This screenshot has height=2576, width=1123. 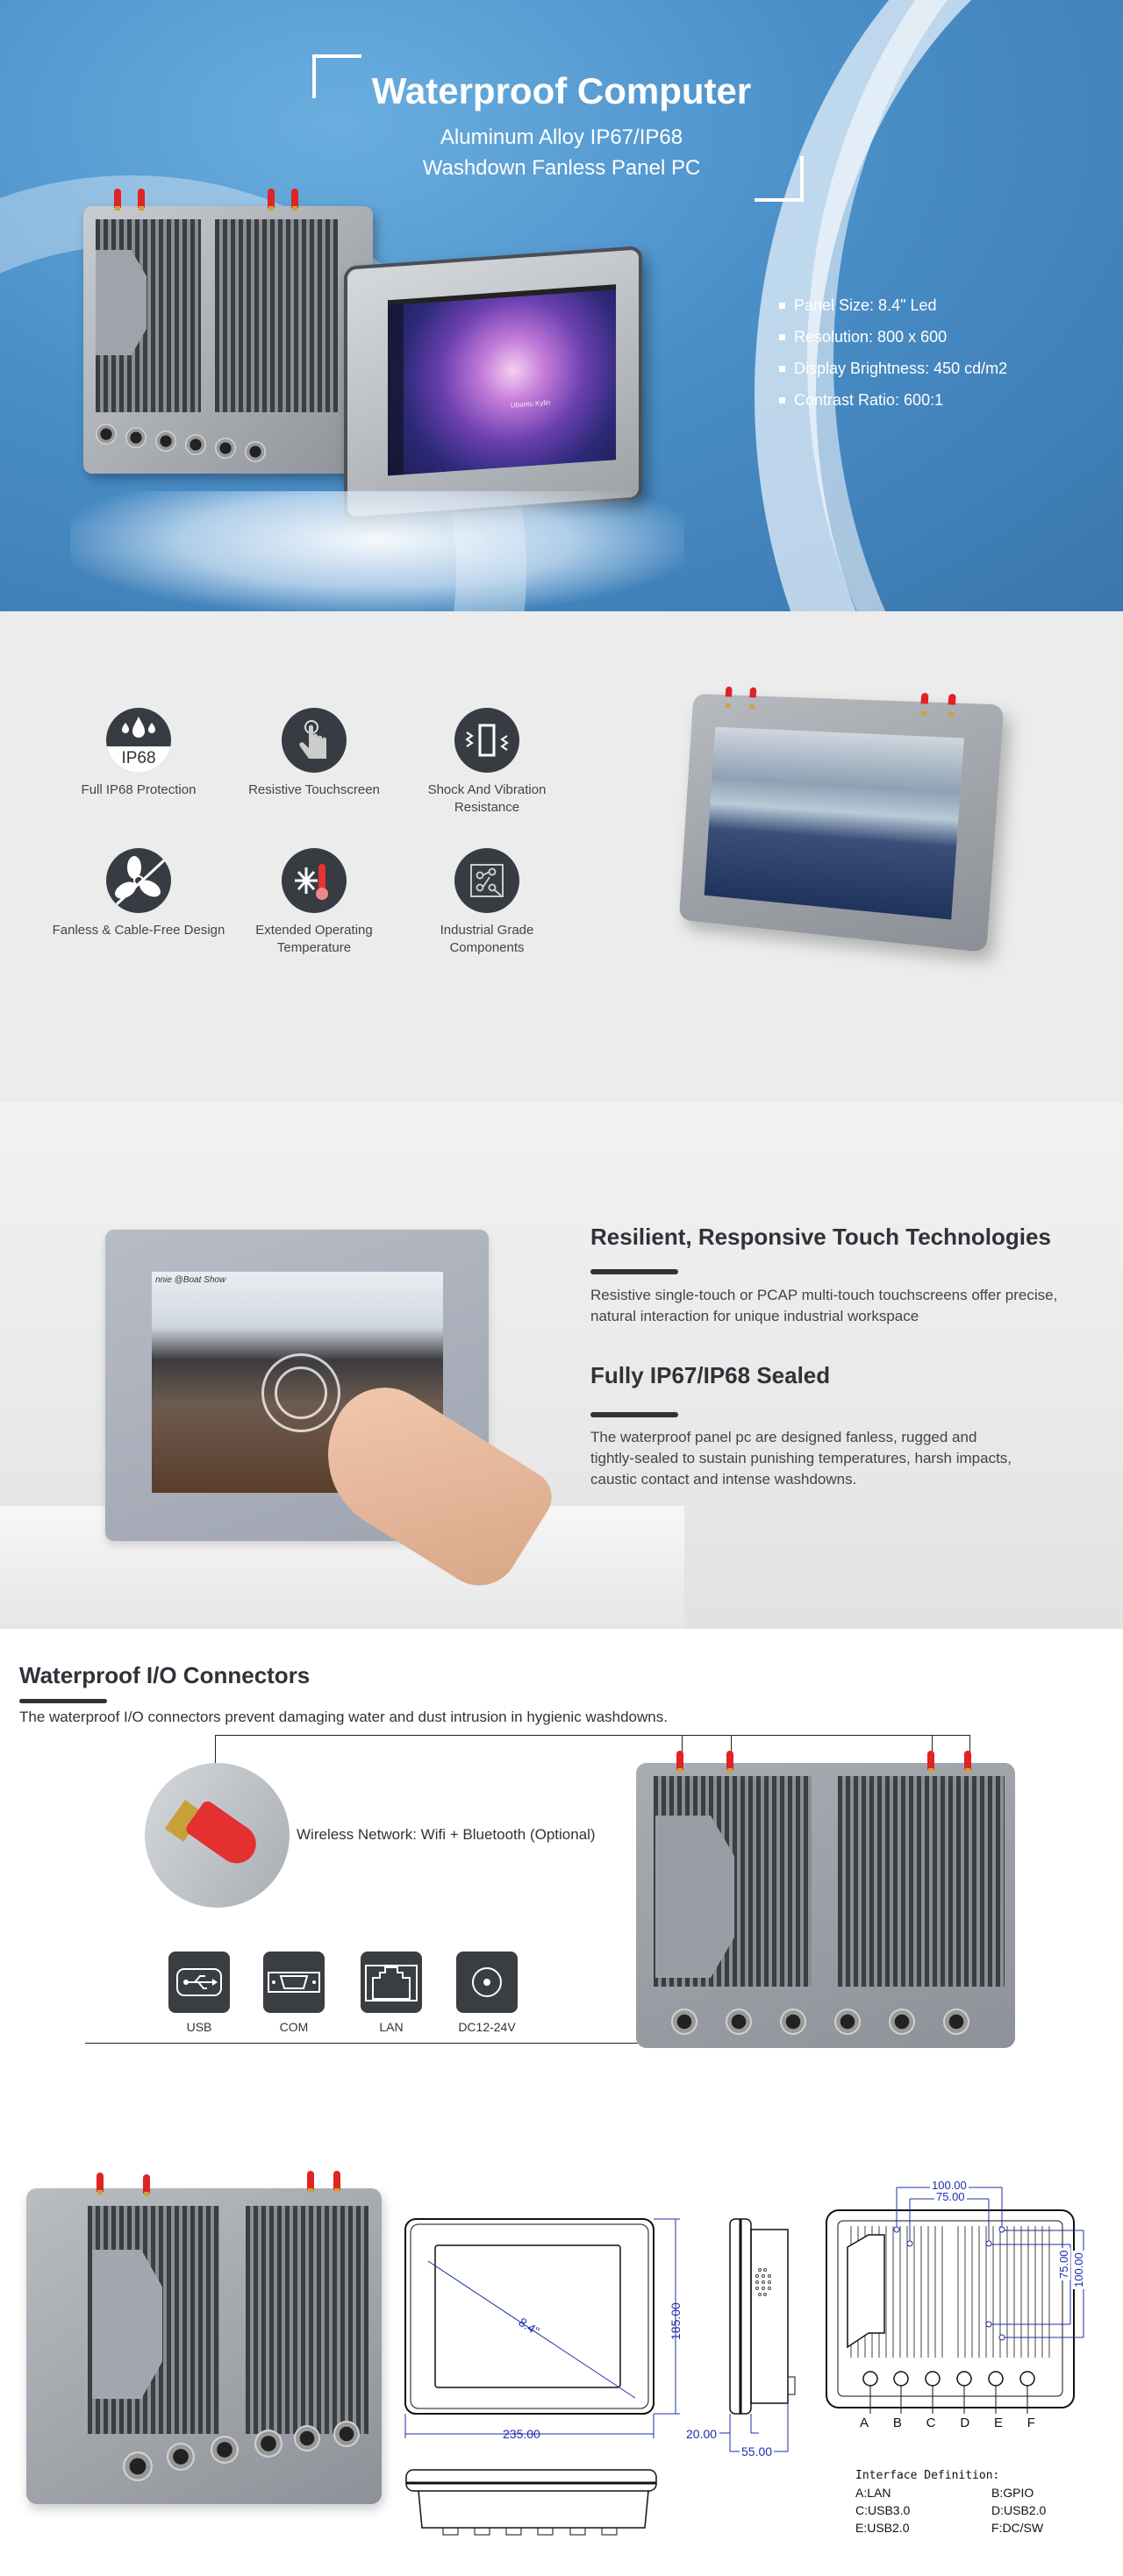 I want to click on spec-text: Panel Size: 8.4" Led, so click(x=865, y=305).